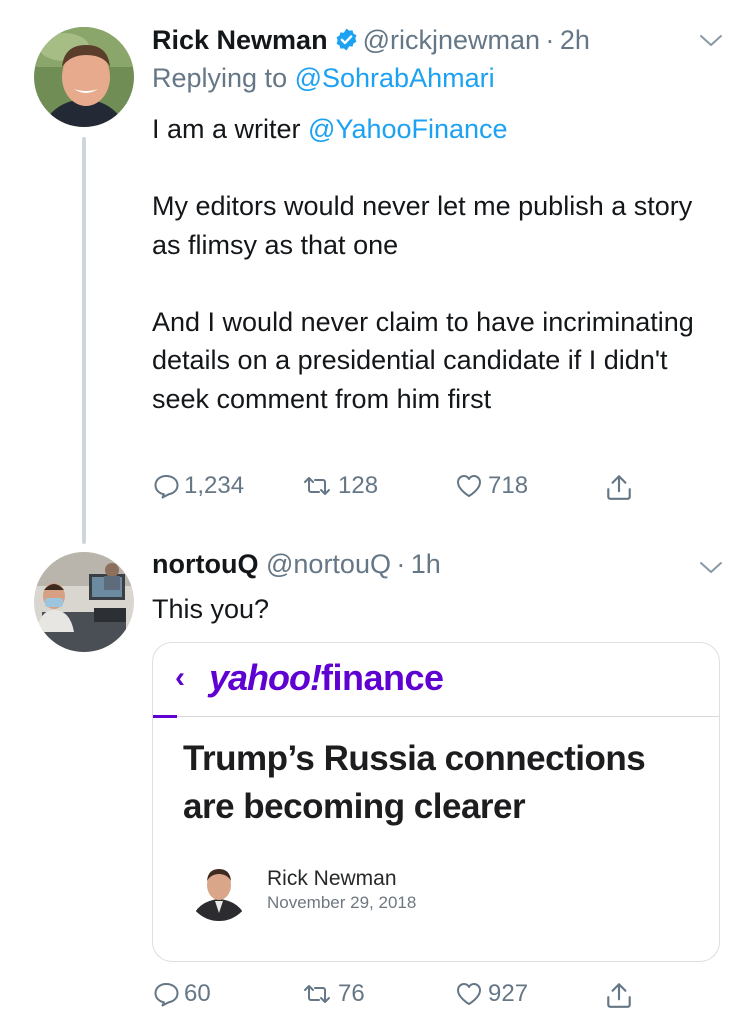 This screenshot has width=752, height=1024. What do you see at coordinates (219, 889) in the screenshot?
I see `article-author-photo` at bounding box center [219, 889].